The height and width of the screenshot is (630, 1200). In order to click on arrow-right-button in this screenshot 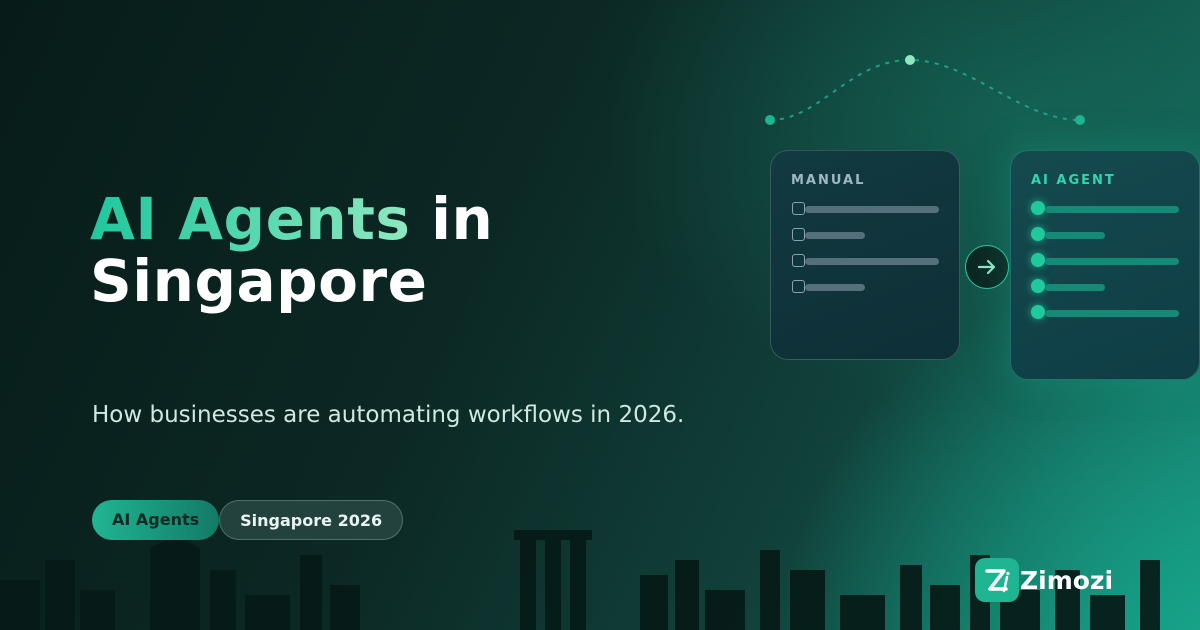, I will do `click(987, 267)`.